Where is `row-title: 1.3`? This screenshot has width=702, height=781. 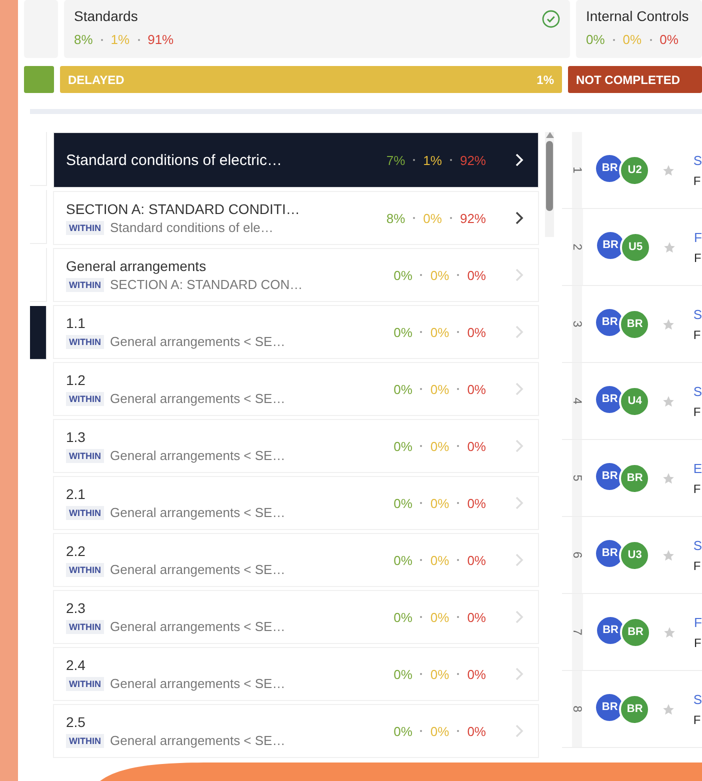 row-title: 1.3 is located at coordinates (76, 437).